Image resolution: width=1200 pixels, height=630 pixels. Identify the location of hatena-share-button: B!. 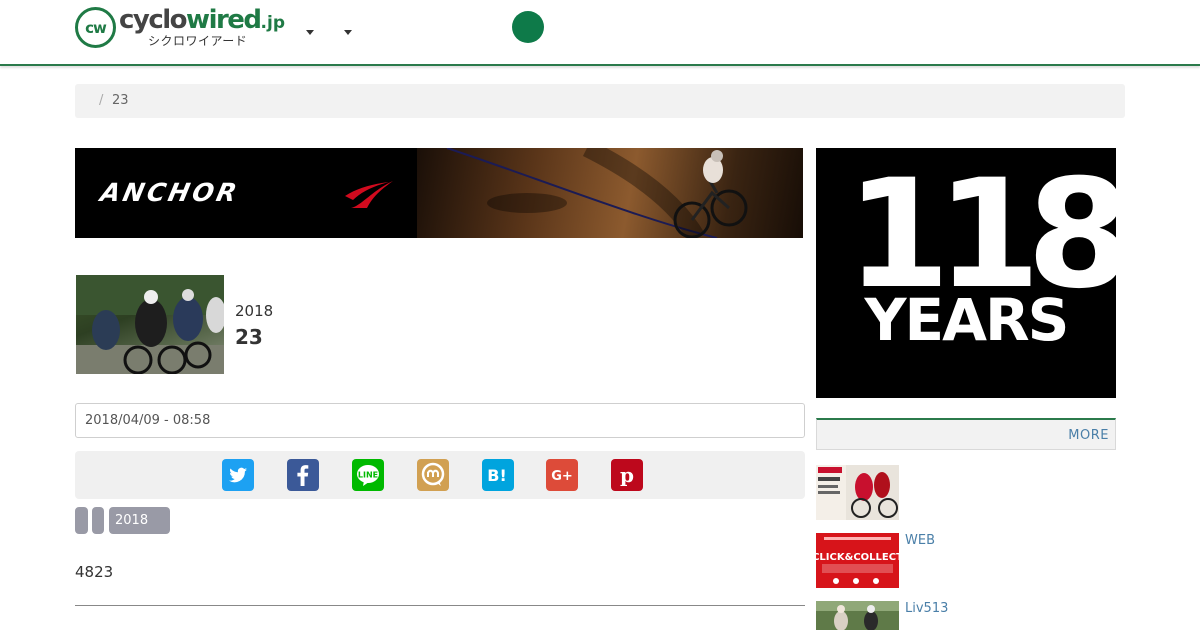
(498, 475).